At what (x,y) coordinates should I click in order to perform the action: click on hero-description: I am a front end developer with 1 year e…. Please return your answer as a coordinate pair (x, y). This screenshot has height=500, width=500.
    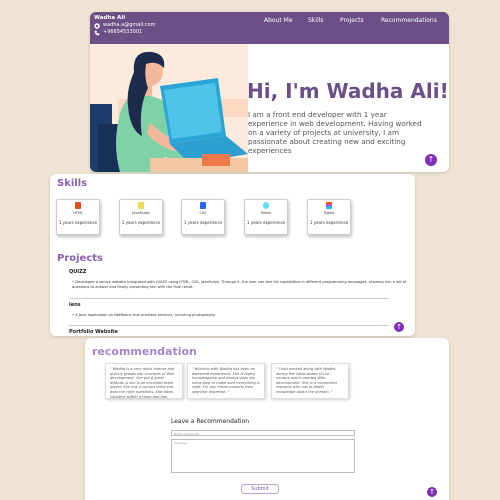
    Looking at the image, I should click on (335, 132).